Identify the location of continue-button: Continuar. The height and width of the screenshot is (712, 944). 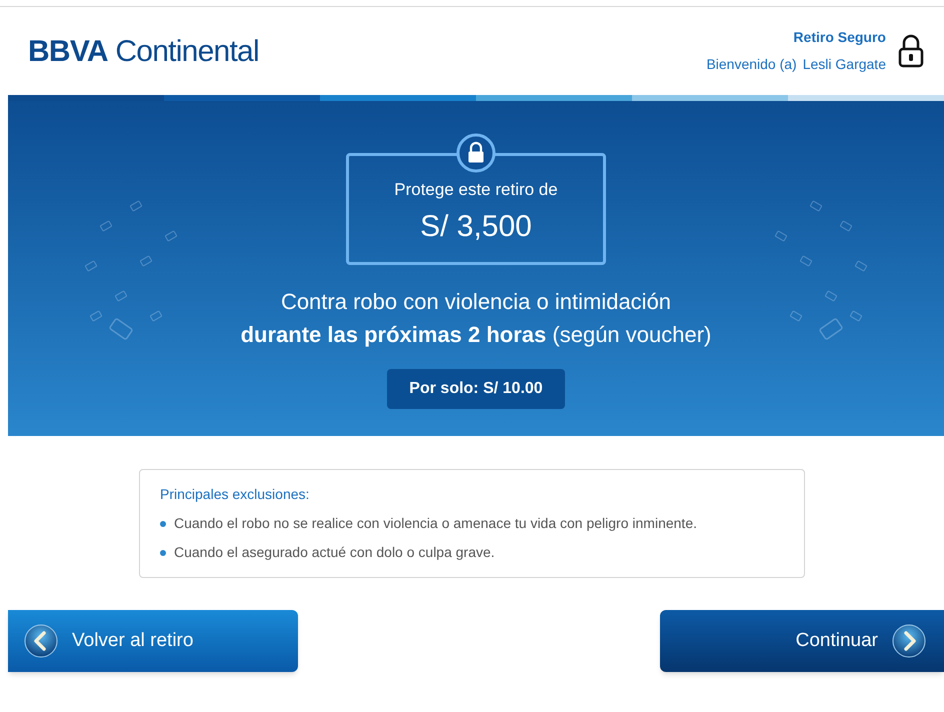
(802, 641).